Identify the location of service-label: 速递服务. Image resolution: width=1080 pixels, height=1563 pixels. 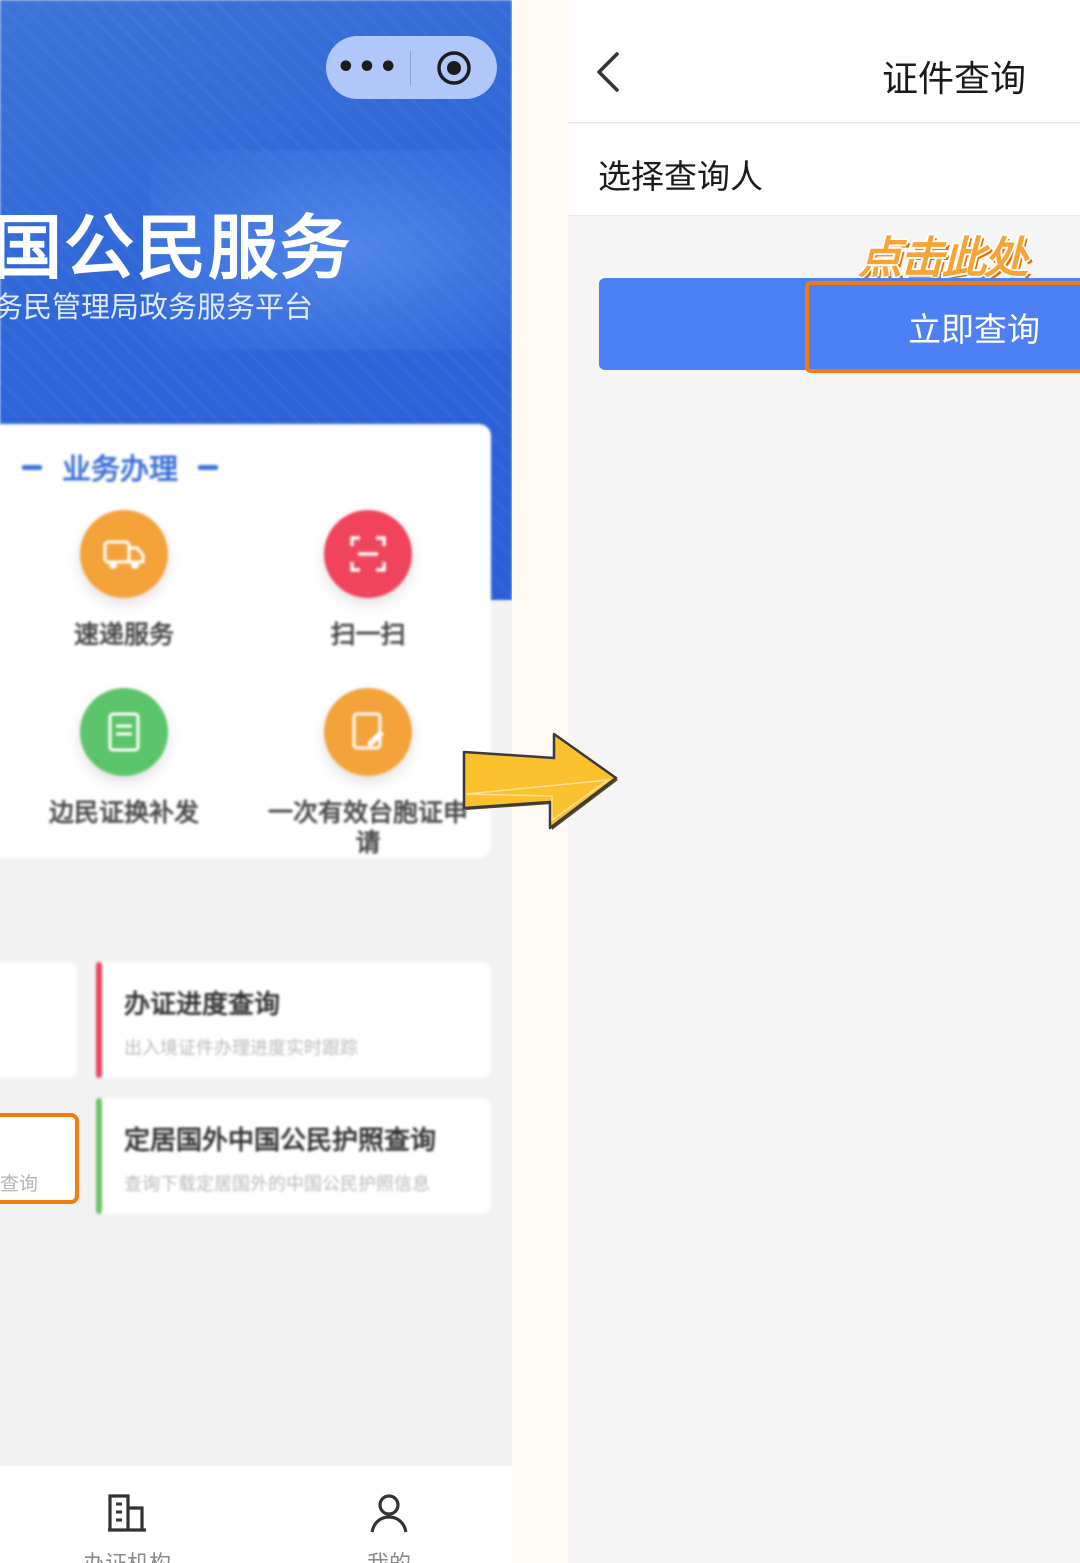
(123, 634).